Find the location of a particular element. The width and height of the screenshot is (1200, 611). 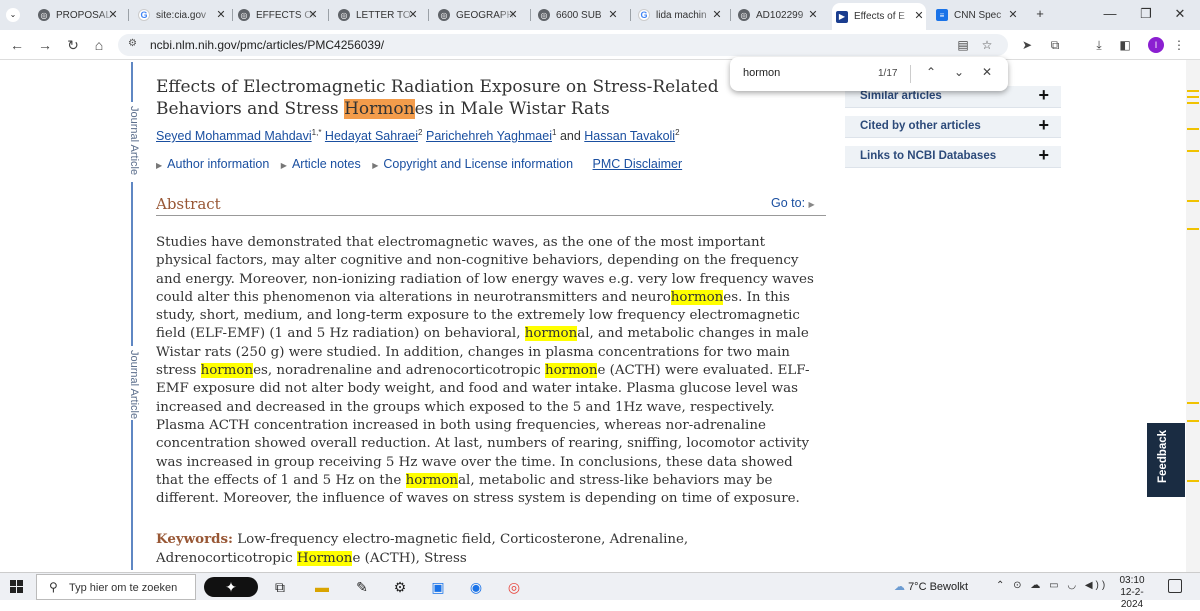

find-match: Hormon is located at coordinates (324, 558).